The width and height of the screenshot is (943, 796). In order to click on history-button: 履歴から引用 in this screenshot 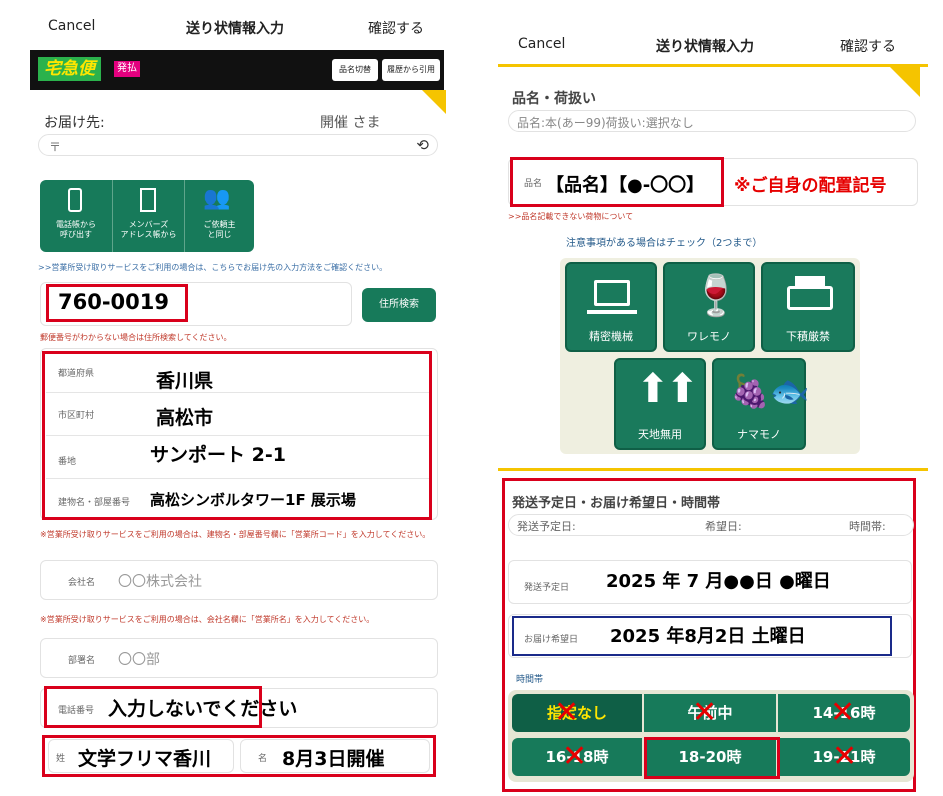, I will do `click(411, 70)`.